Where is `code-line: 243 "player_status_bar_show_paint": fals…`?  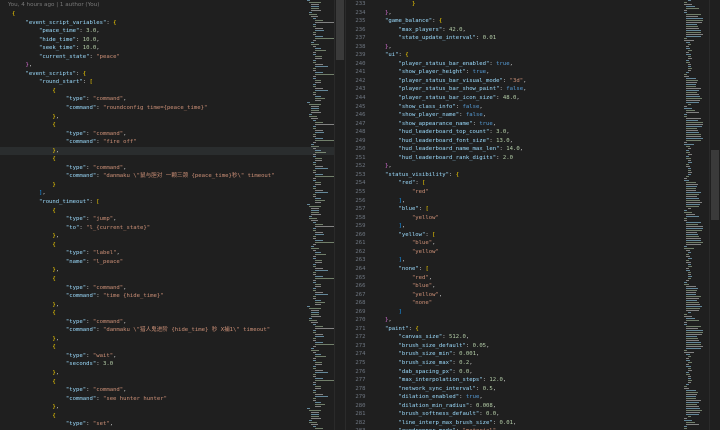
code-line: 243 "player_status_bar_show_paint": fals… is located at coordinates (533, 89).